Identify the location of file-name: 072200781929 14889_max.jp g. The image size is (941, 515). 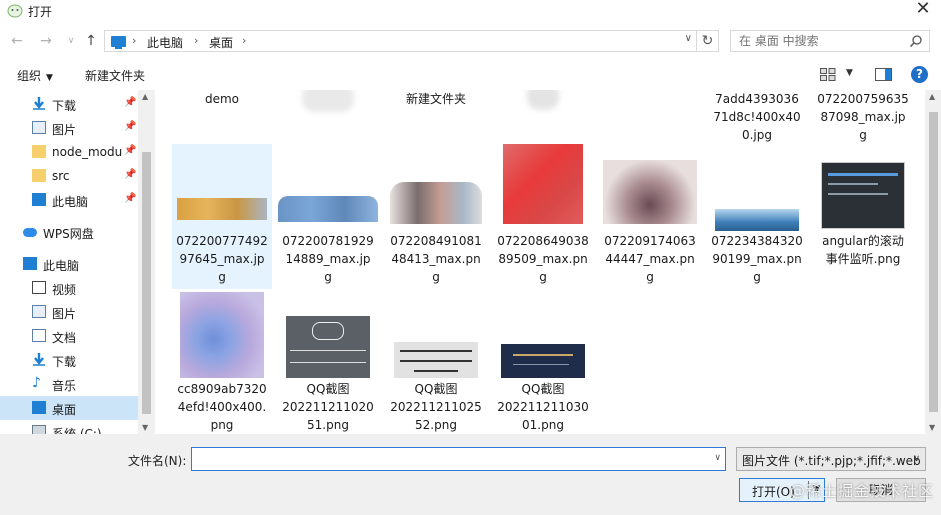
(328, 259).